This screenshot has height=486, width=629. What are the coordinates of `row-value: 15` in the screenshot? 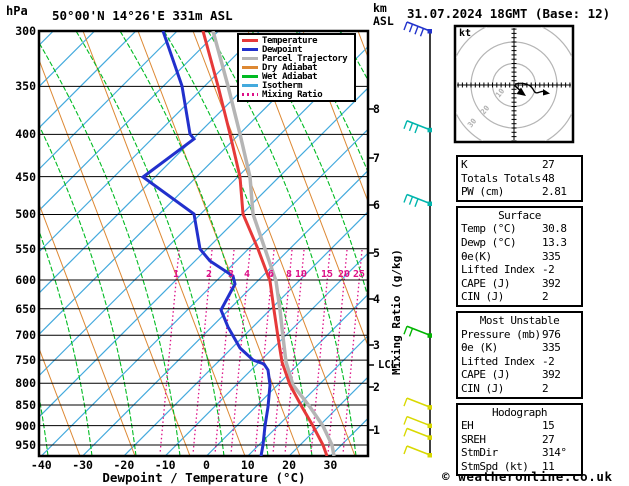 It's located at (548, 426).